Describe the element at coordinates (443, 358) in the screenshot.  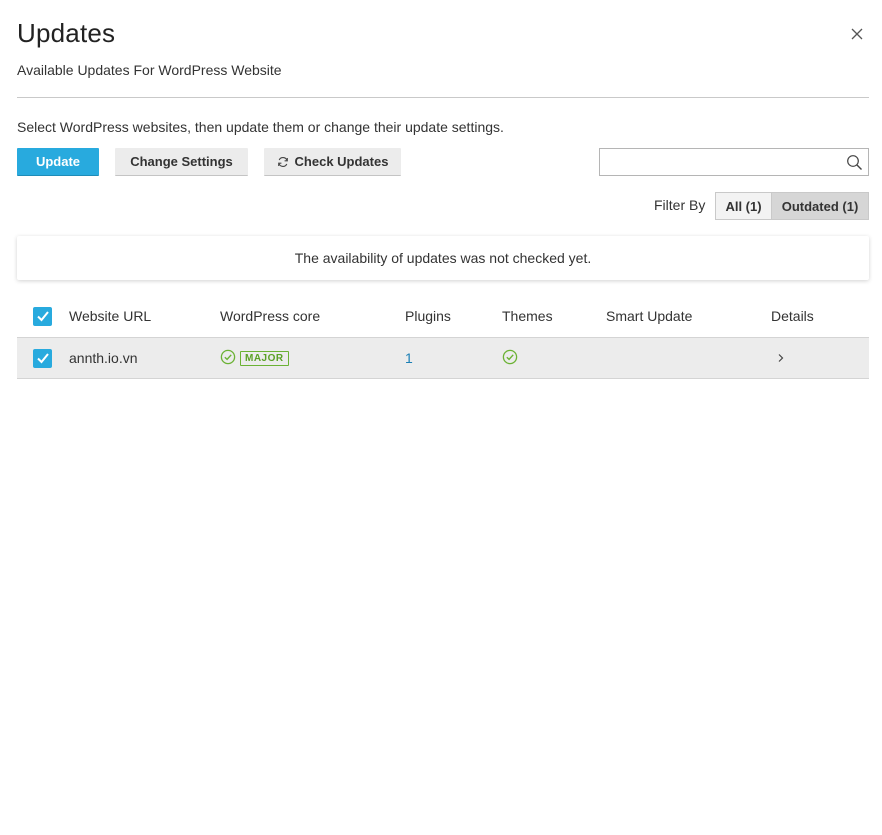
I see `table-row: annth.io.vn MAJOR 1` at that location.